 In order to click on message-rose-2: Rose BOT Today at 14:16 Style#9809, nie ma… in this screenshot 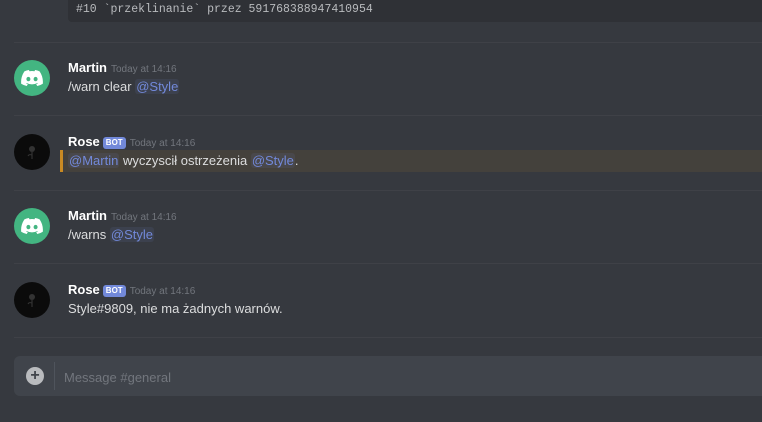, I will do `click(381, 302)`.